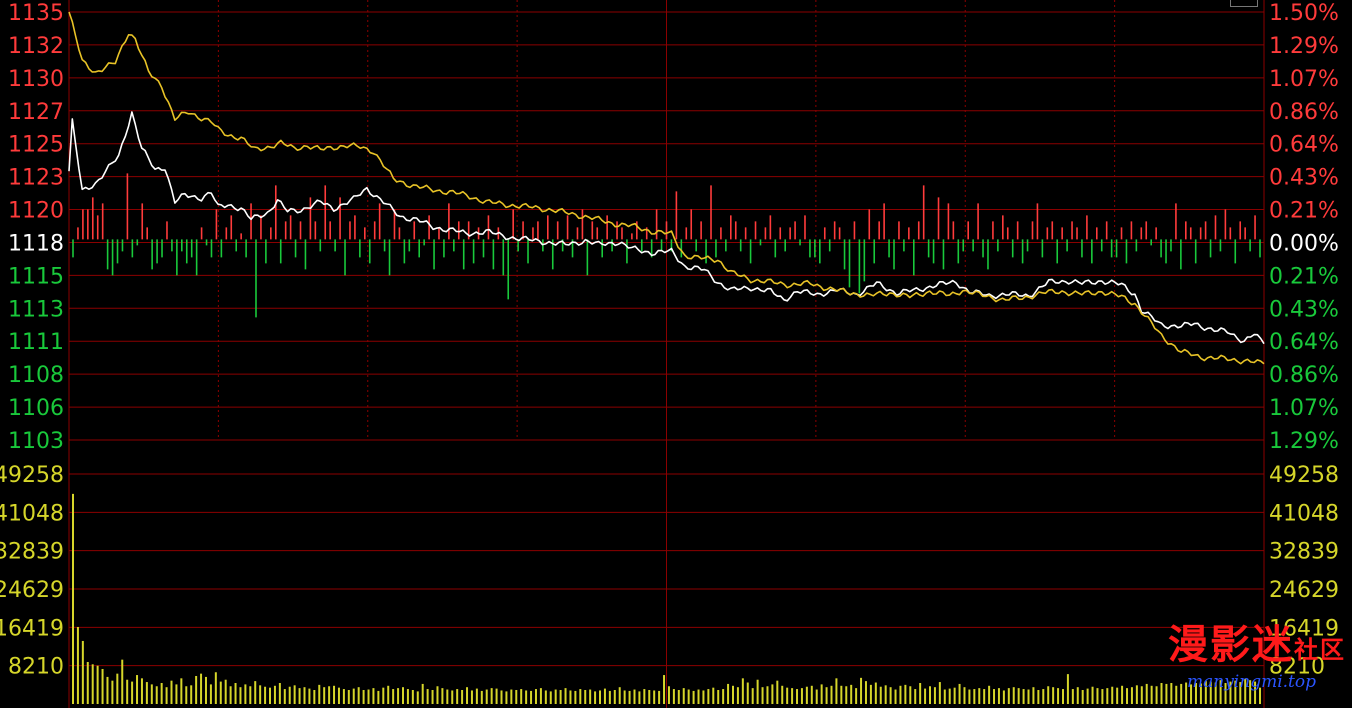 This screenshot has width=1352, height=708. I want to click on watermark-brand-big: 漫影迷, so click(1231, 645).